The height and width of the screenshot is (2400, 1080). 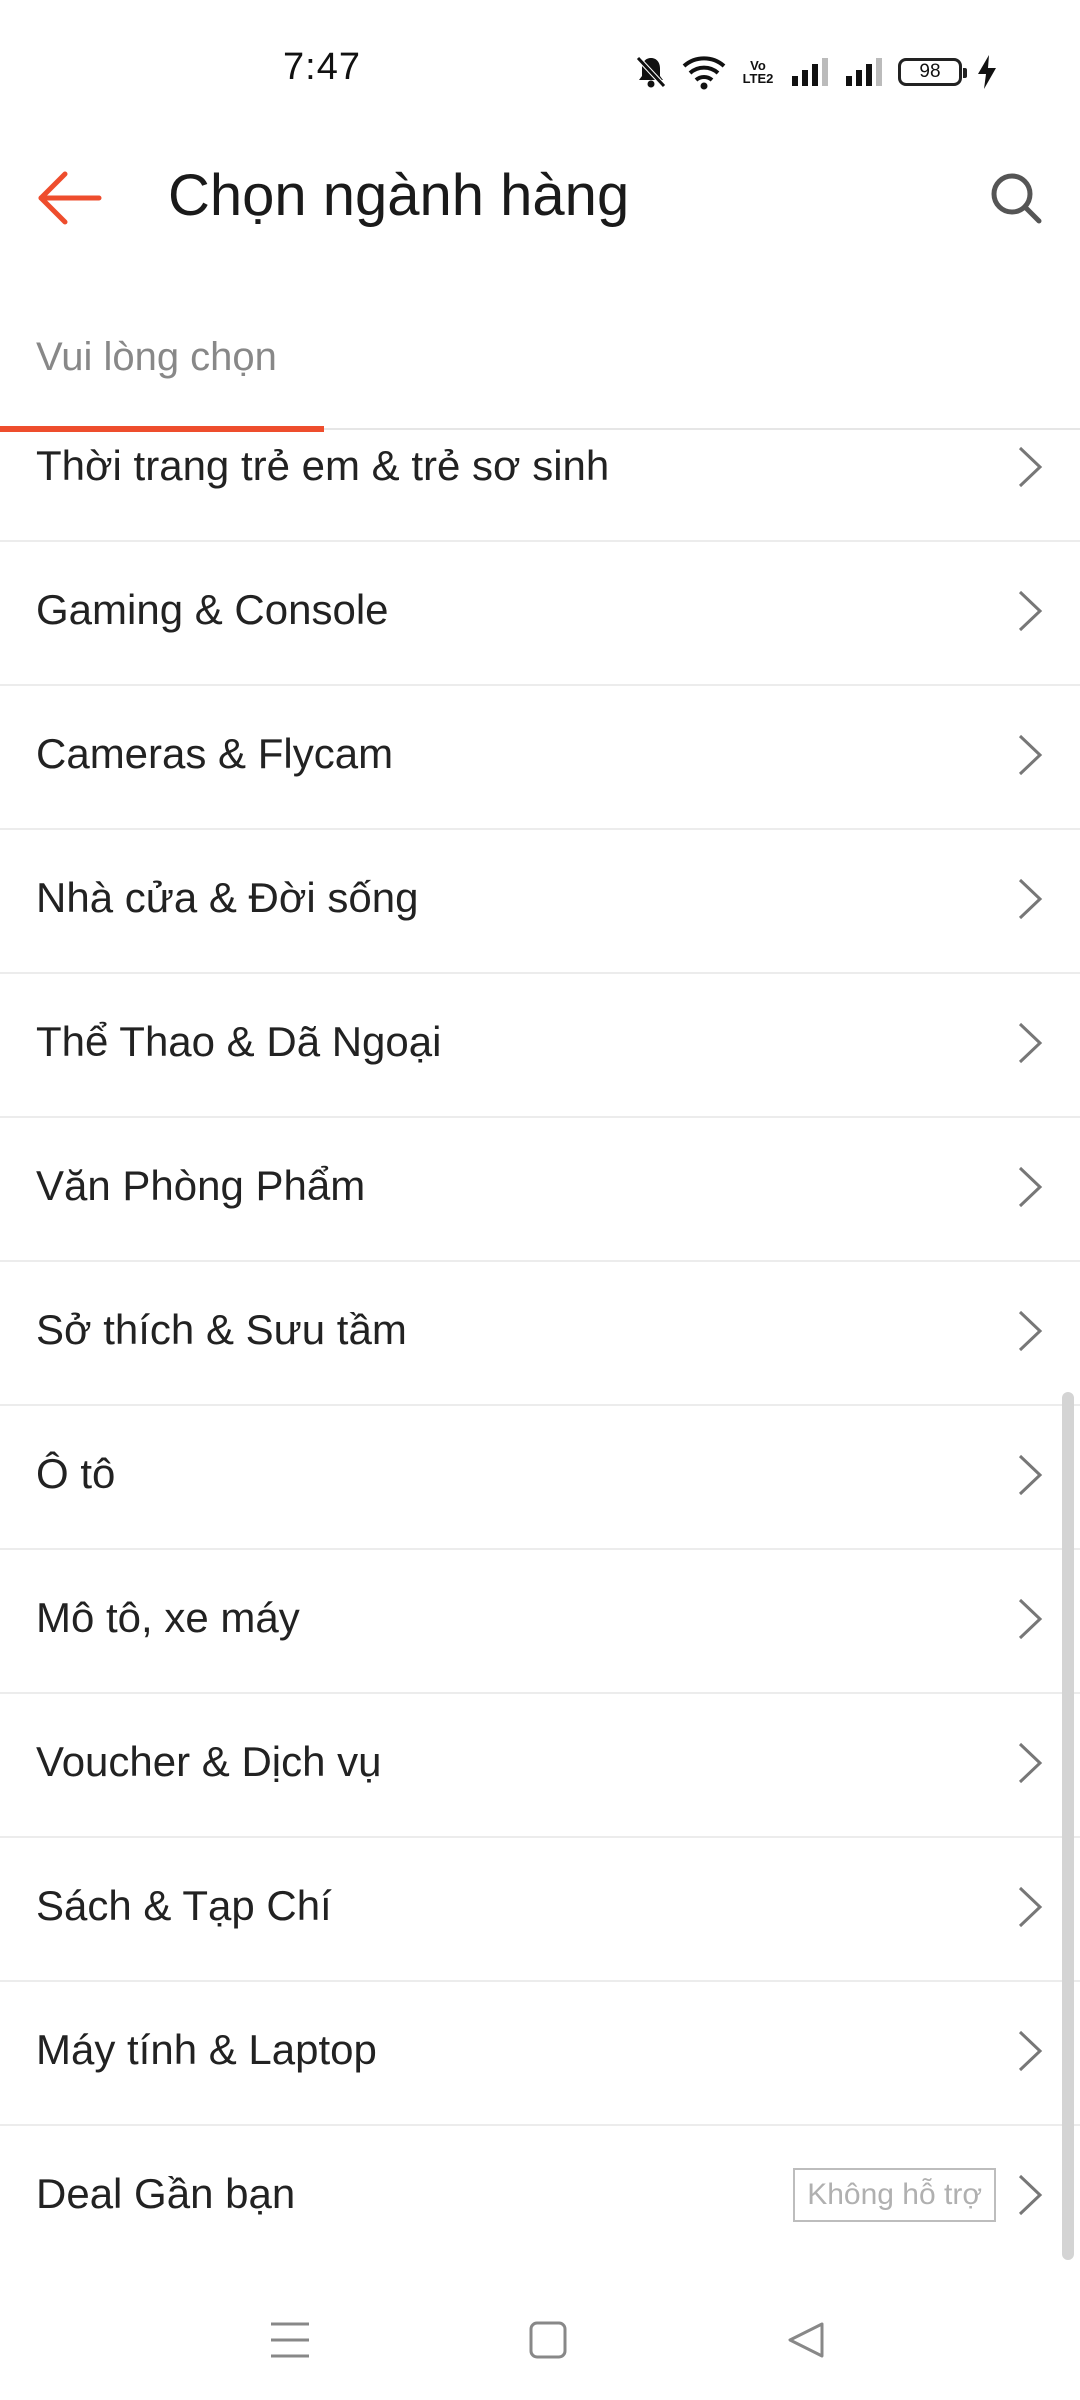 I want to click on category-row-hobbies: Sở thích & Sưu tầm, so click(x=540, y=1334).